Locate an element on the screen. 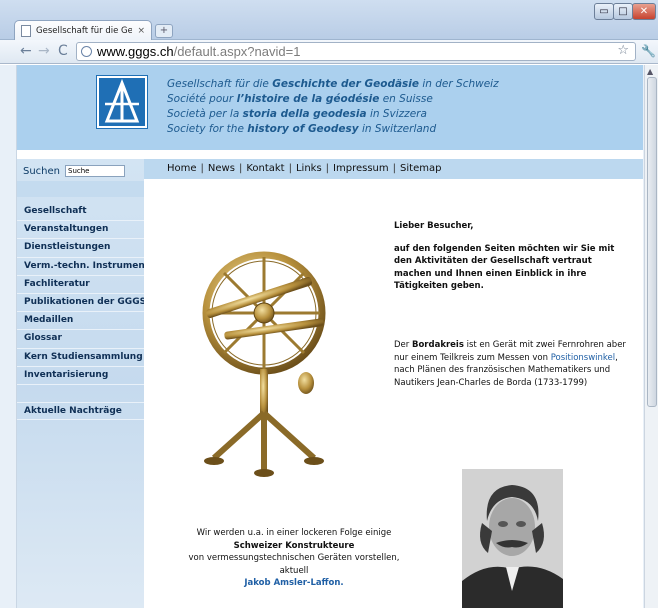  close-window-button: ✕ is located at coordinates (644, 11).